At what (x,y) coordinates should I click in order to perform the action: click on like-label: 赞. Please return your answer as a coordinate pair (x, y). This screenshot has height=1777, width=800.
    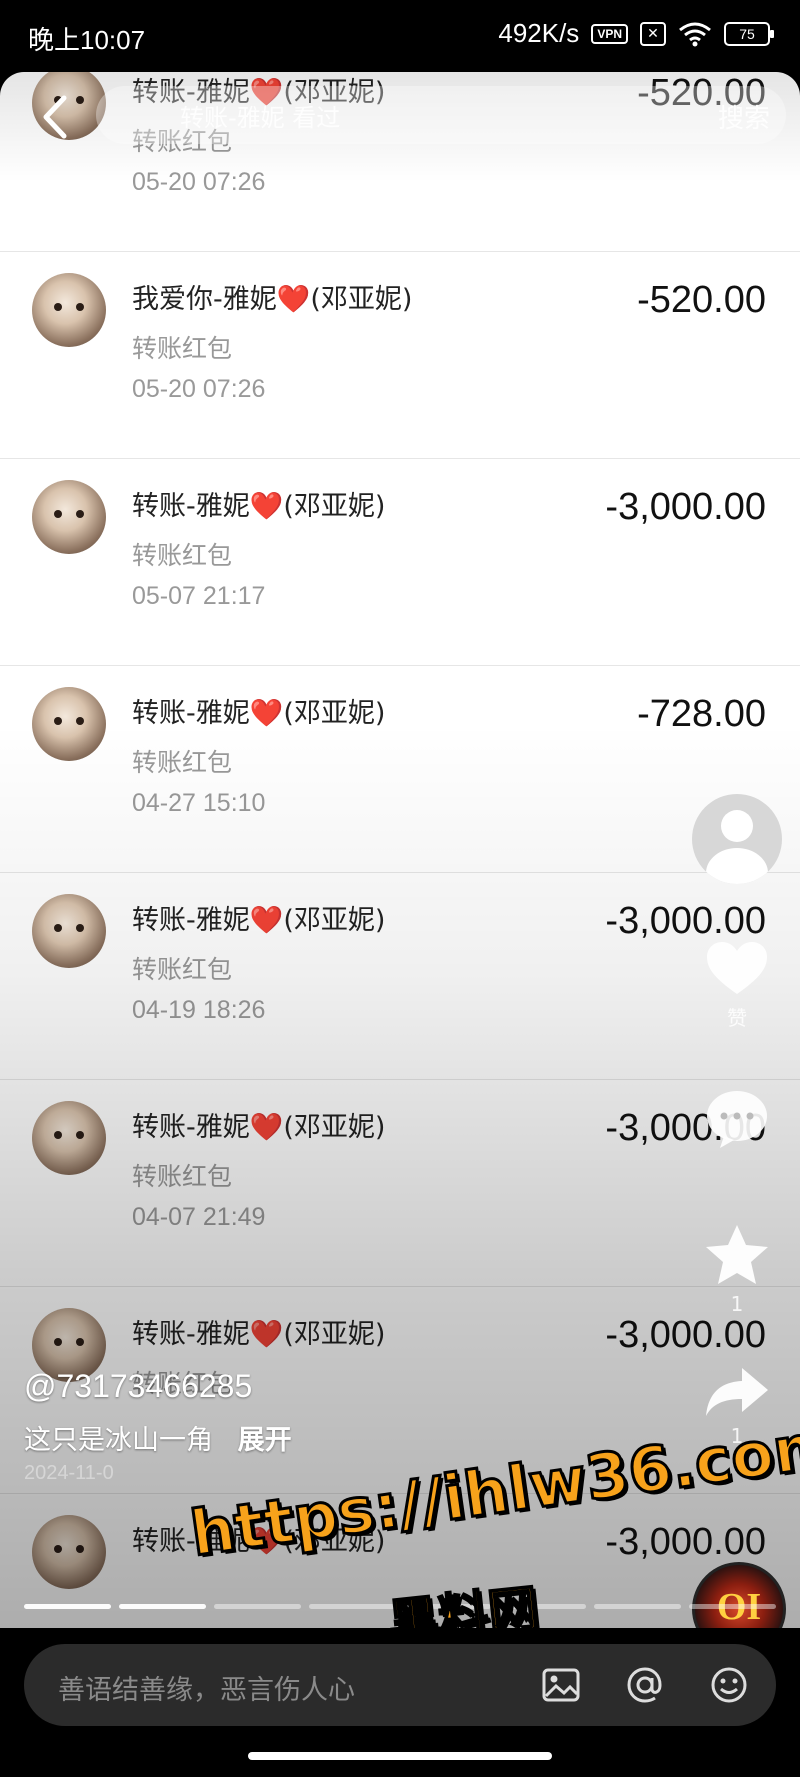
    Looking at the image, I should click on (737, 1018).